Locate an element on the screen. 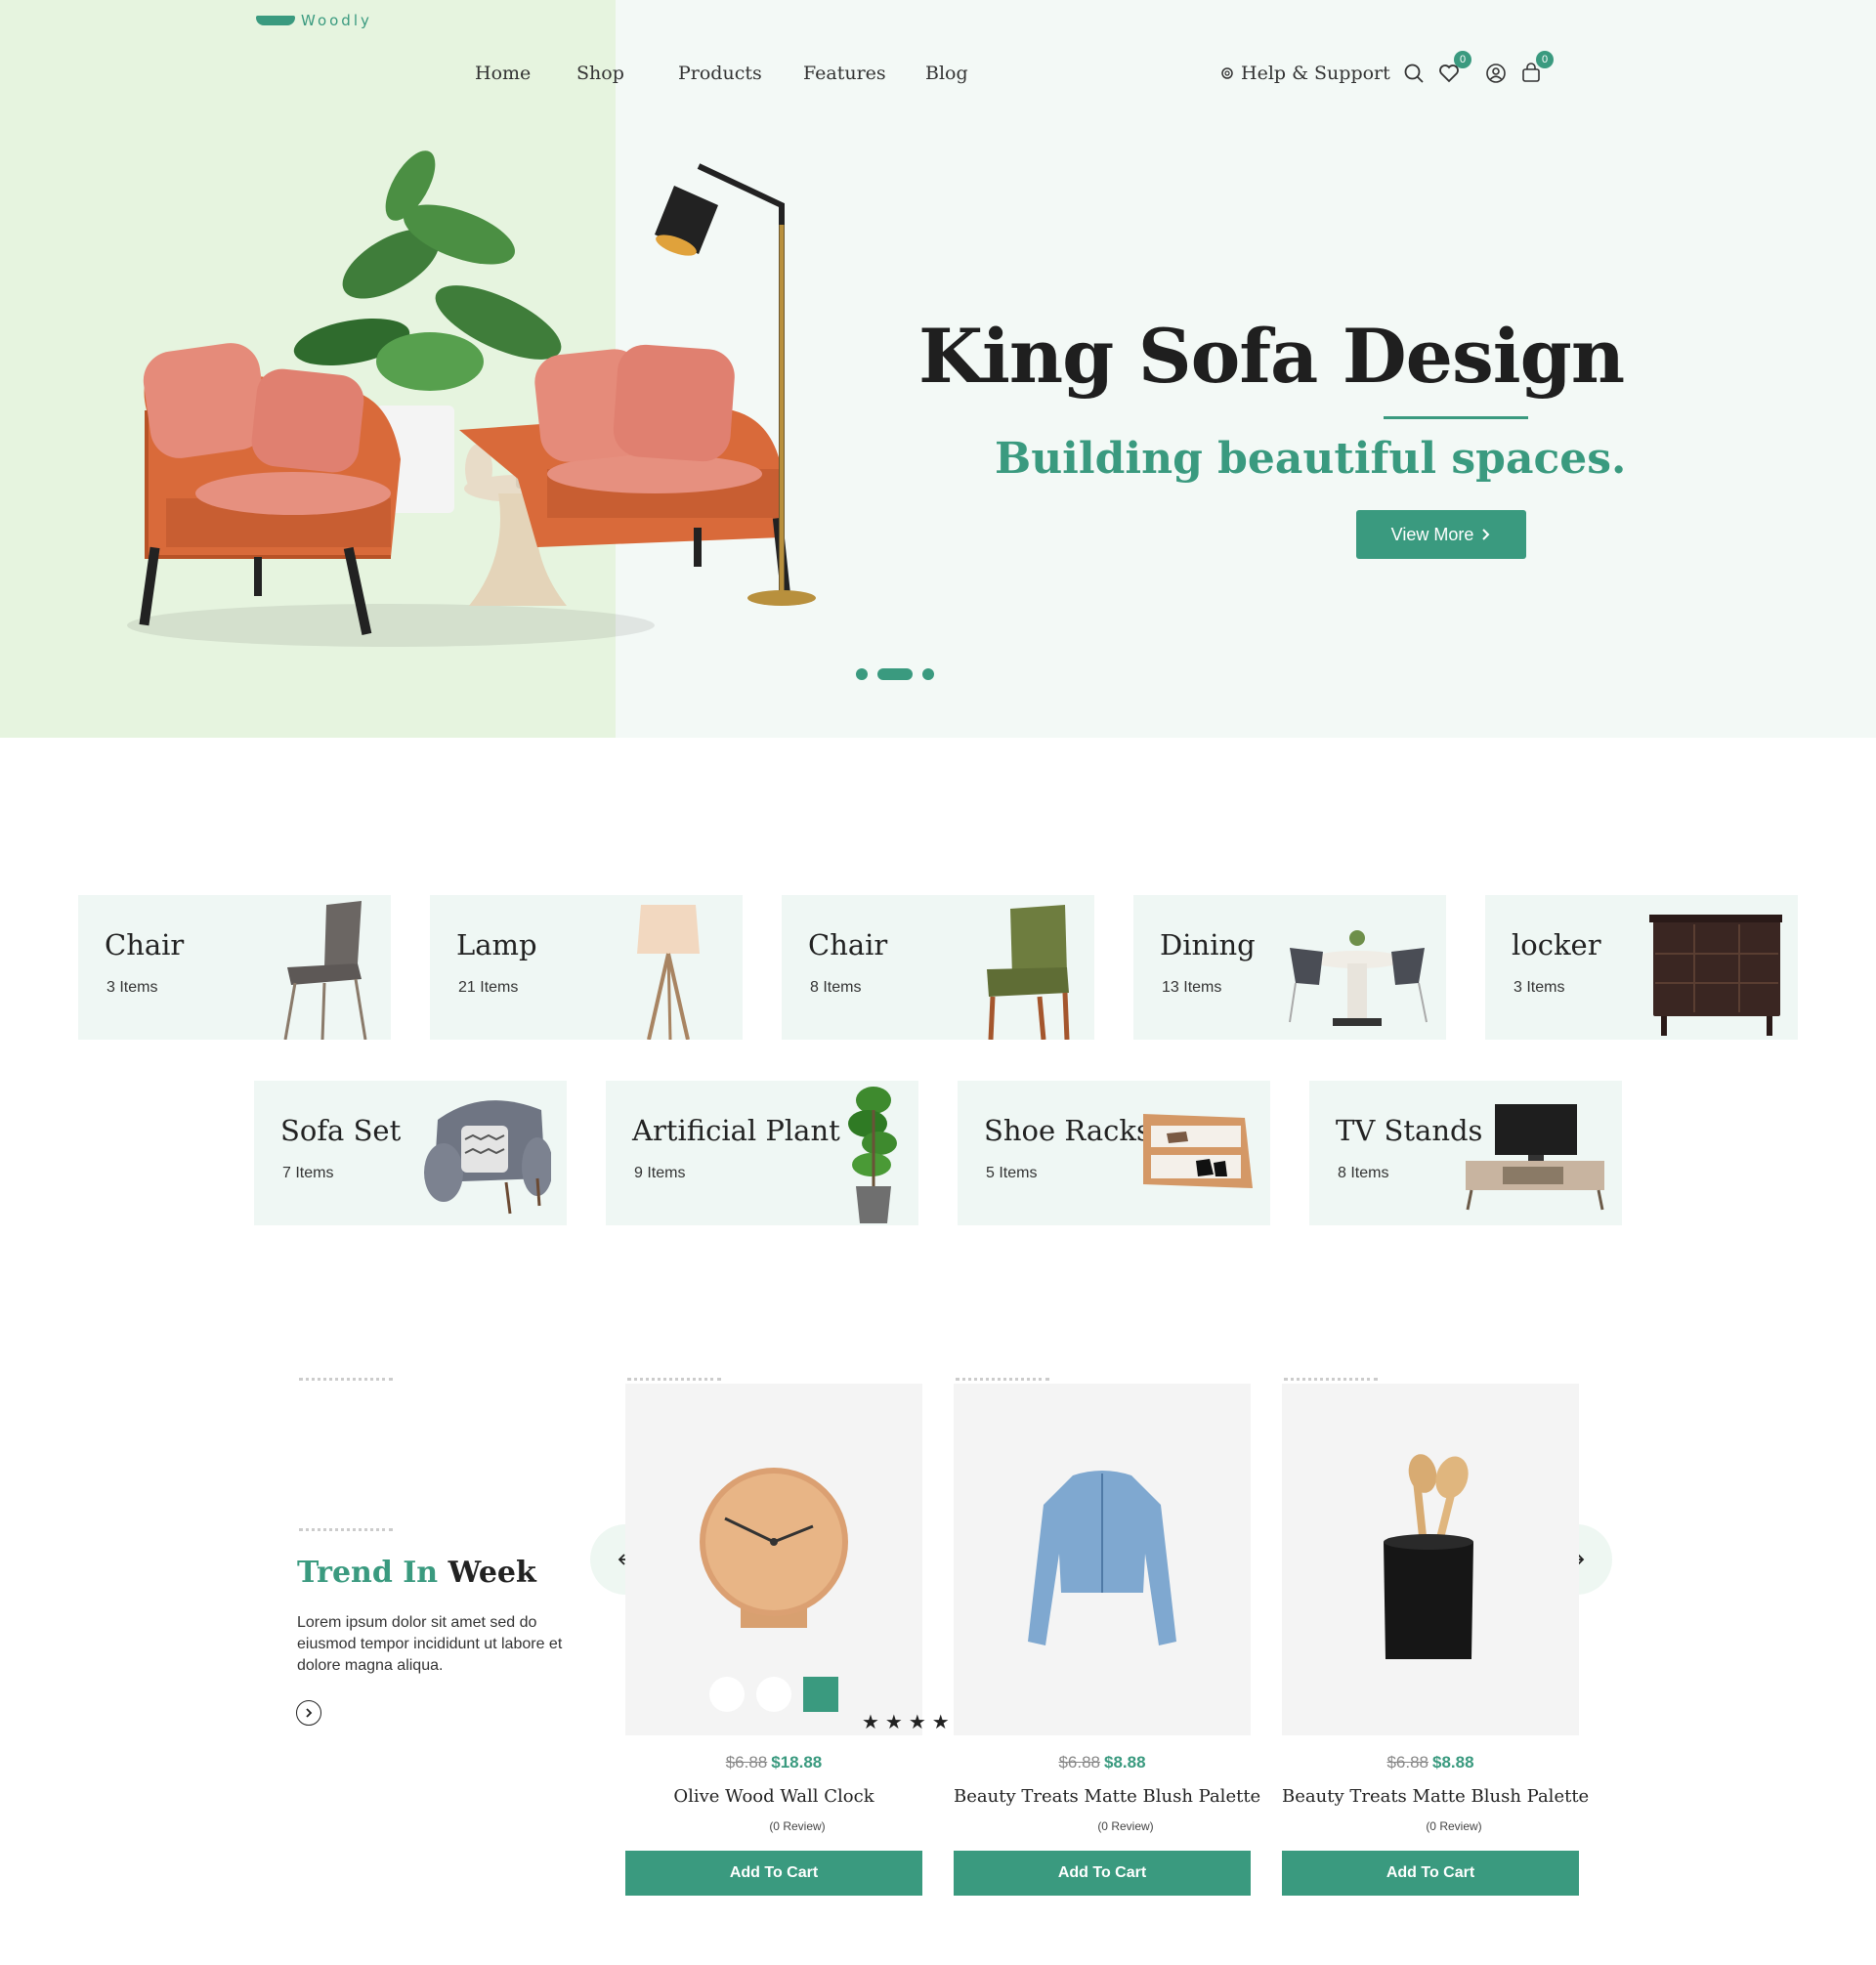  user-icon is located at coordinates (1496, 74).